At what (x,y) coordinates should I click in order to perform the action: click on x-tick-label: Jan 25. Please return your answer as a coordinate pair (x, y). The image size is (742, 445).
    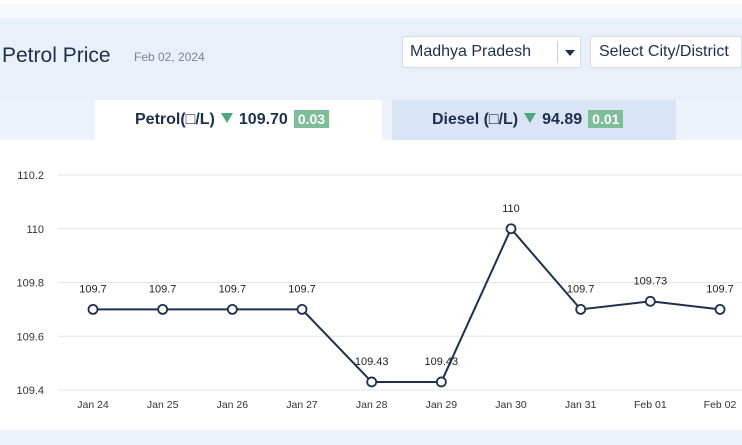
    Looking at the image, I should click on (163, 405).